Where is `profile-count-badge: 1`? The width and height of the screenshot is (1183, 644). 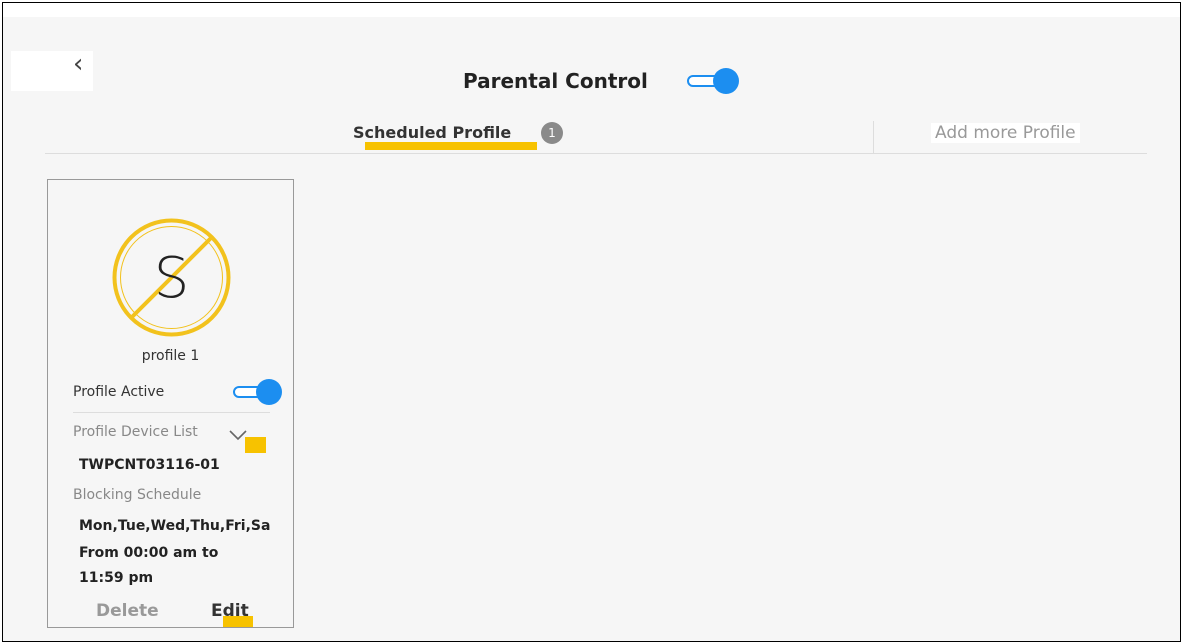 profile-count-badge: 1 is located at coordinates (552, 133).